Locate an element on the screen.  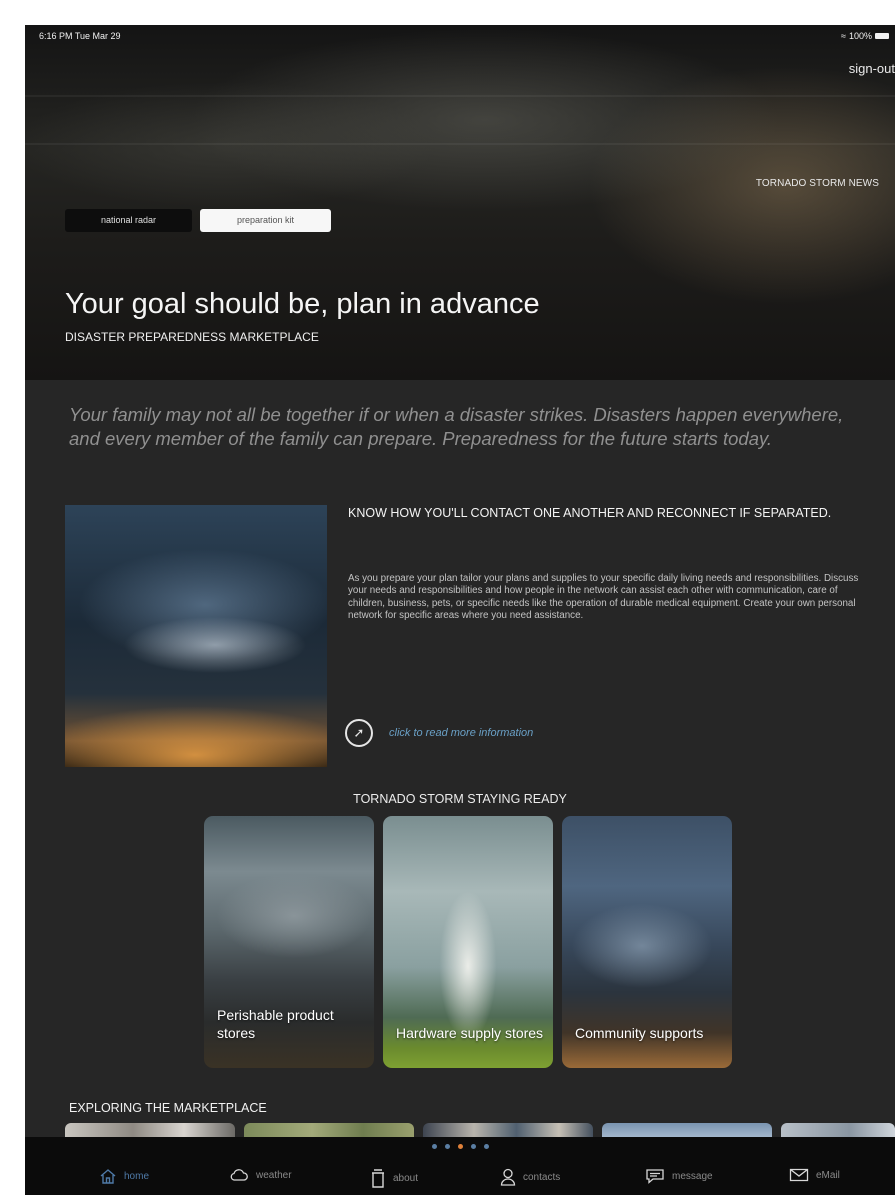
cloud-icon is located at coordinates (239, 1175).